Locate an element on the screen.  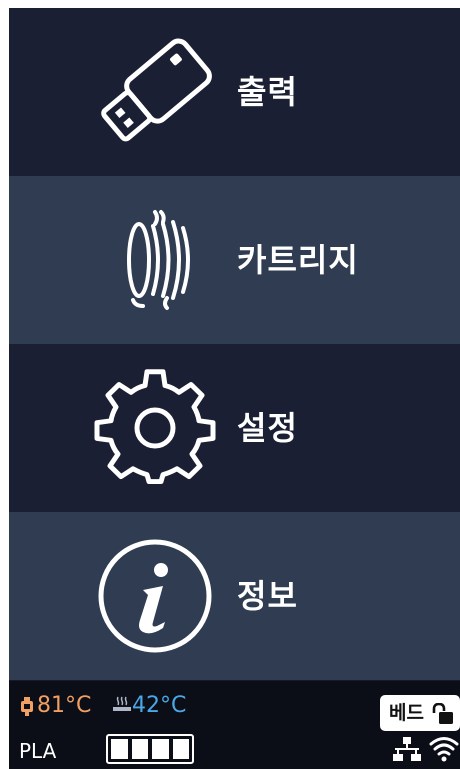
status-bar: 81°C 42°C 베드 PLA is located at coordinates (234, 725).